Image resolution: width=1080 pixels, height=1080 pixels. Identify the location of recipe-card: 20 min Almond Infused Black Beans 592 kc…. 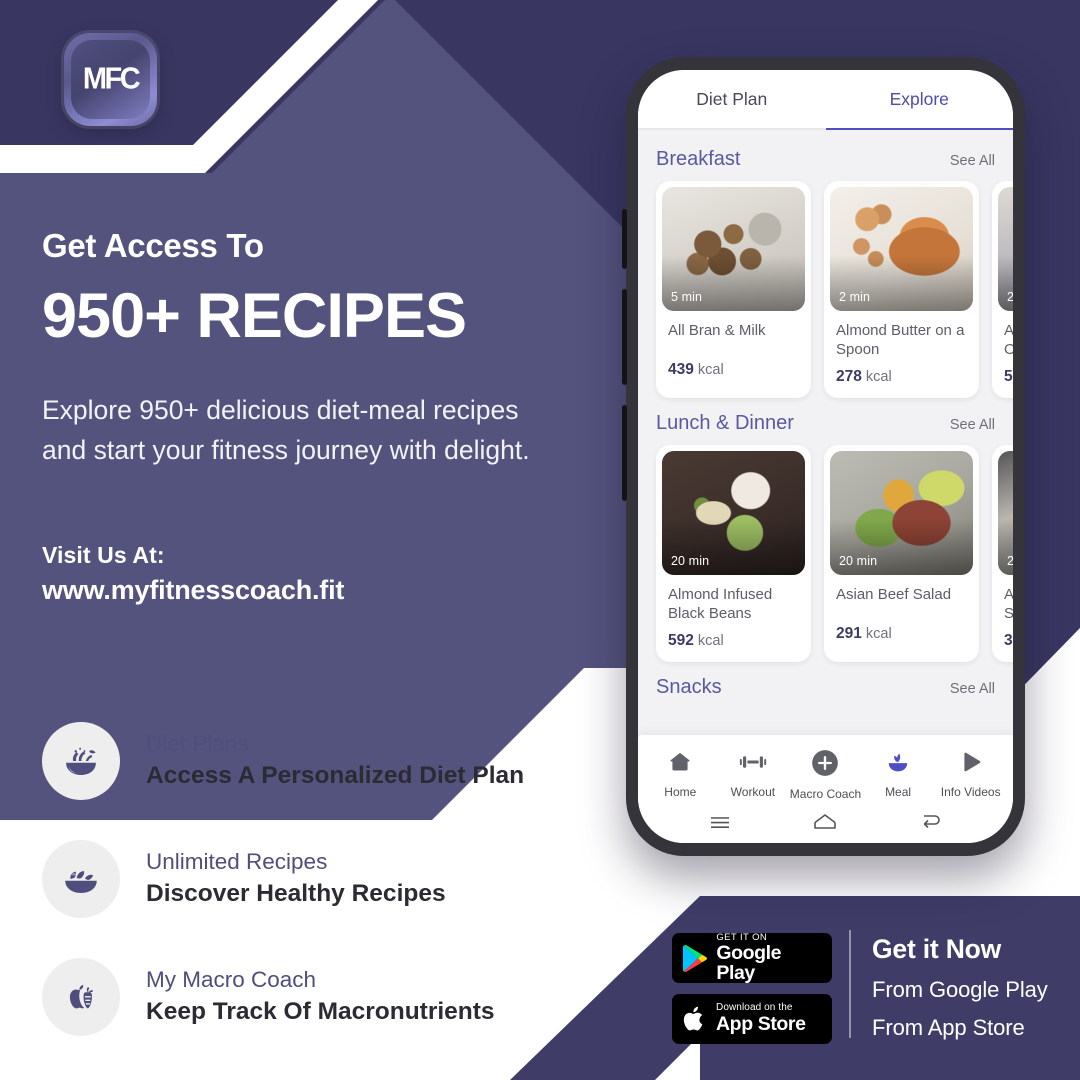
(733, 553).